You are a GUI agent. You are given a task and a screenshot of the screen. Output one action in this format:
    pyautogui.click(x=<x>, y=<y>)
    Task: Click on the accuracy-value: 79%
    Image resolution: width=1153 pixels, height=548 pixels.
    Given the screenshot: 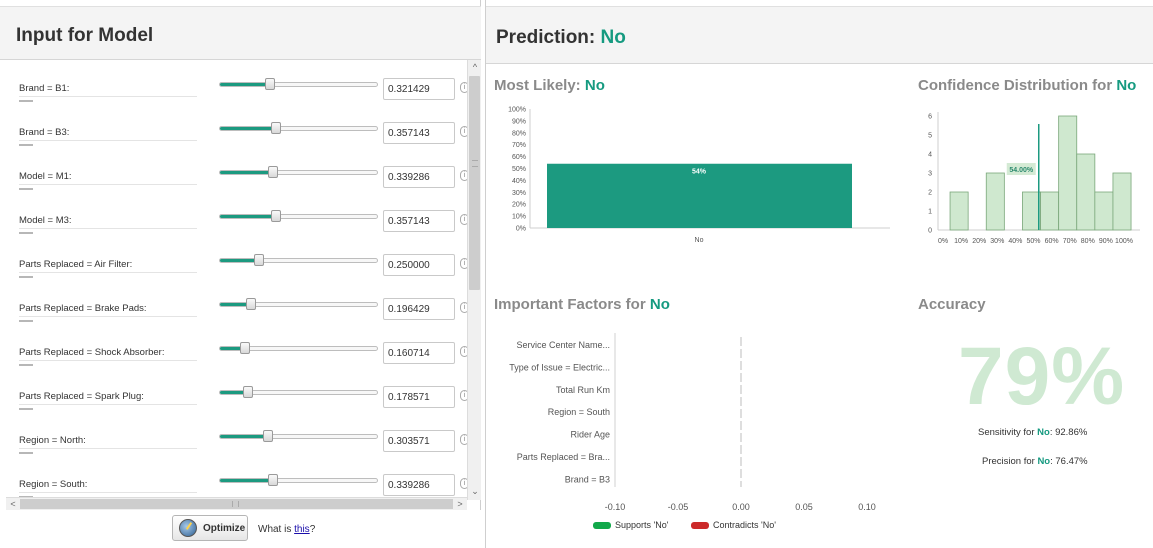 What is the action you would take?
    pyautogui.click(x=1042, y=376)
    